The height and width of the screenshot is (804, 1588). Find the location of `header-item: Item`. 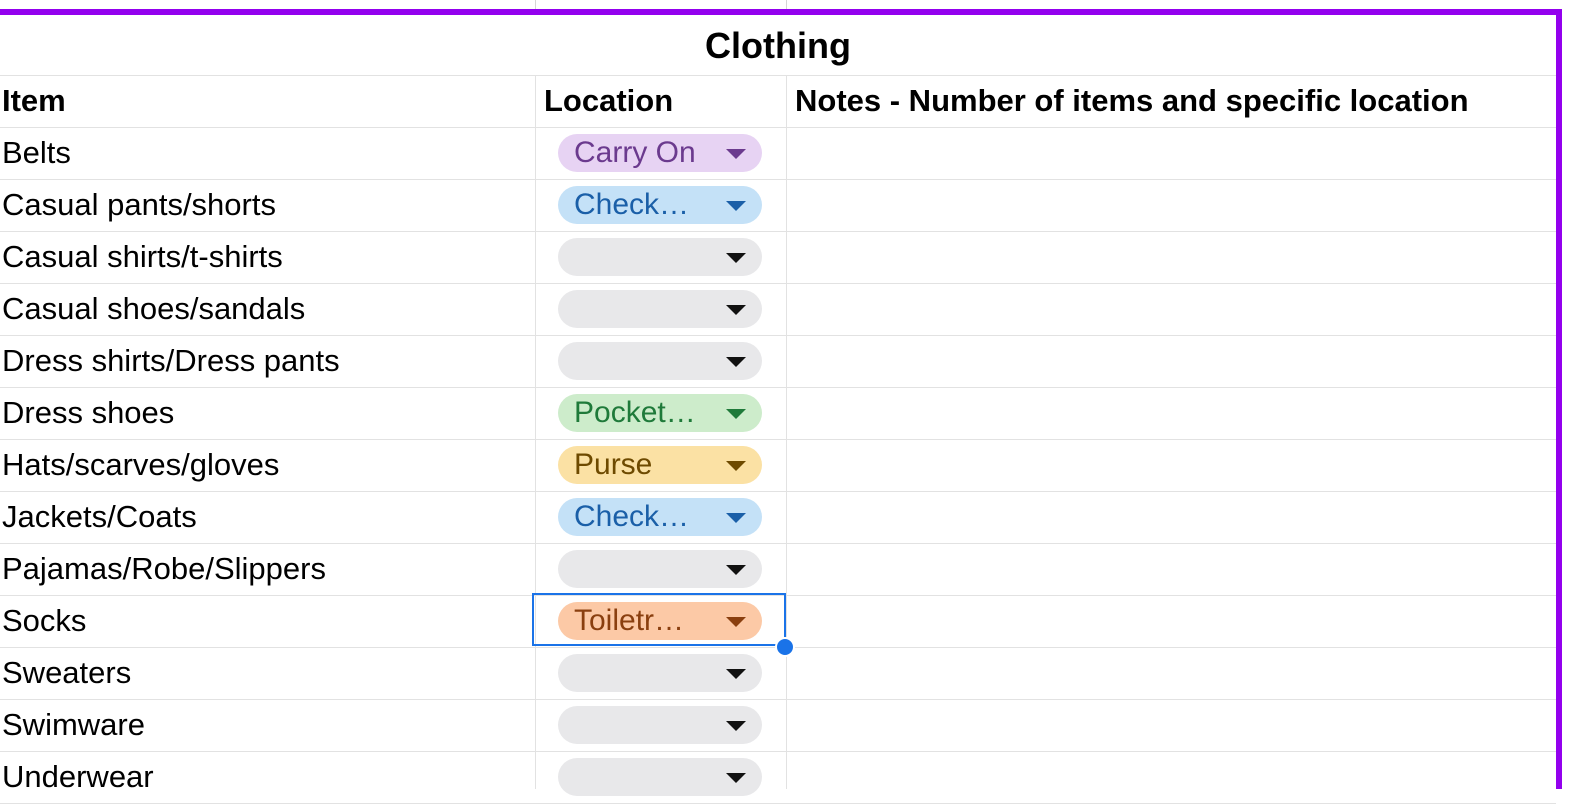

header-item: Item is located at coordinates (34, 101).